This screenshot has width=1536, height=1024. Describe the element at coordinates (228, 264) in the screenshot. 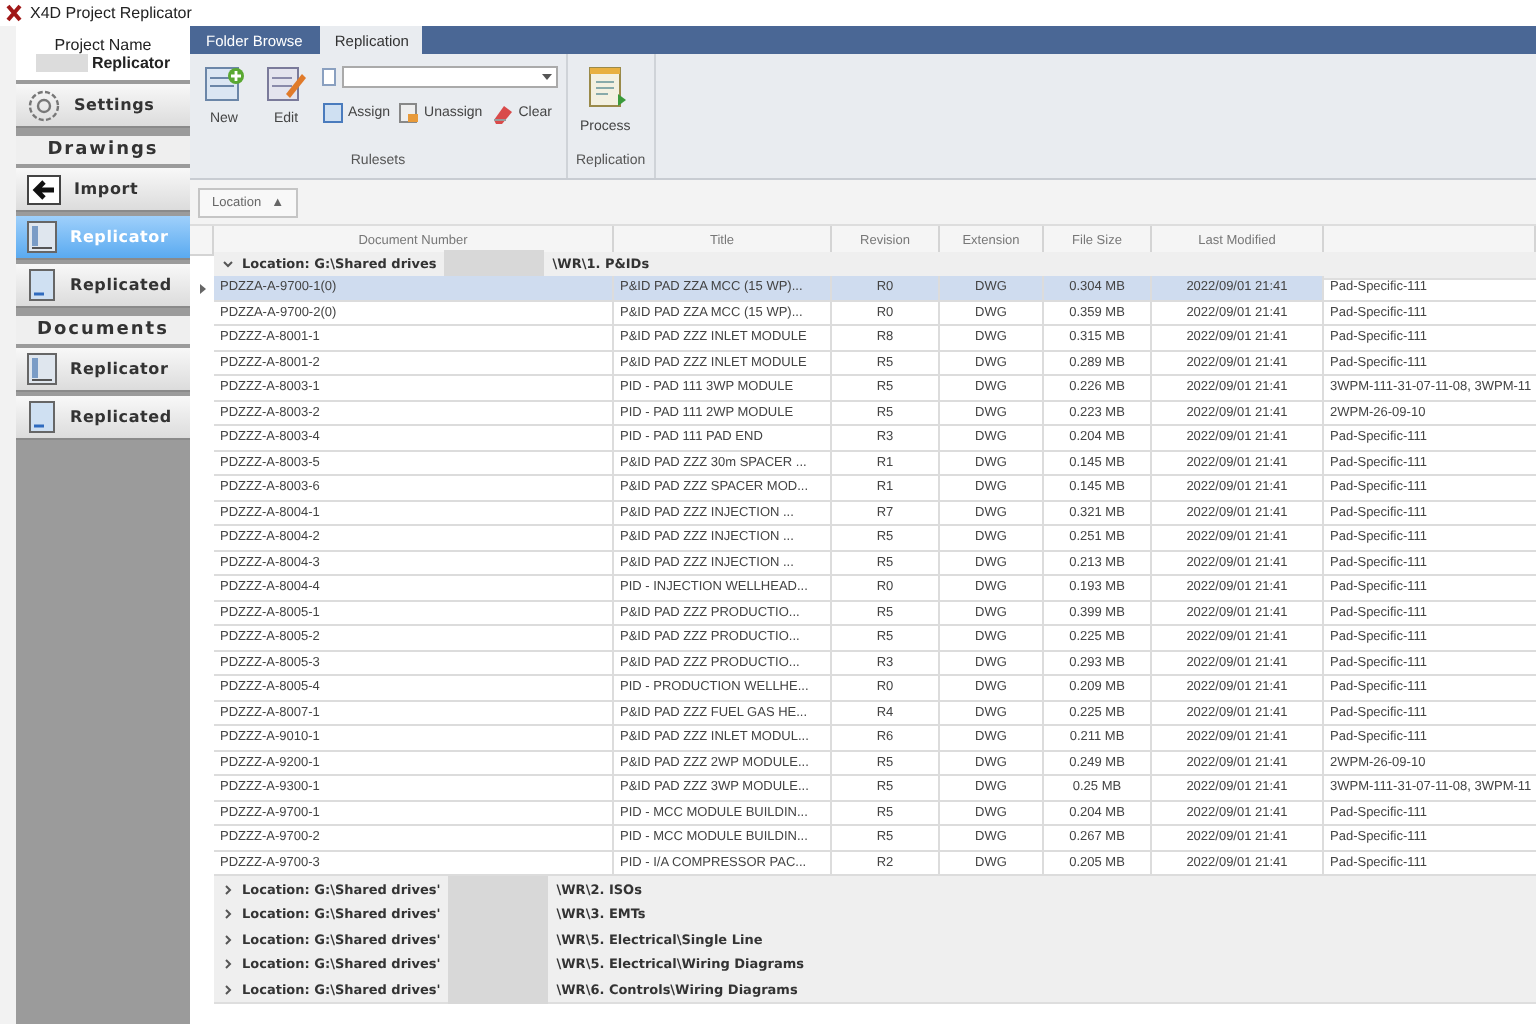

I see `chevron-down-icon` at that location.